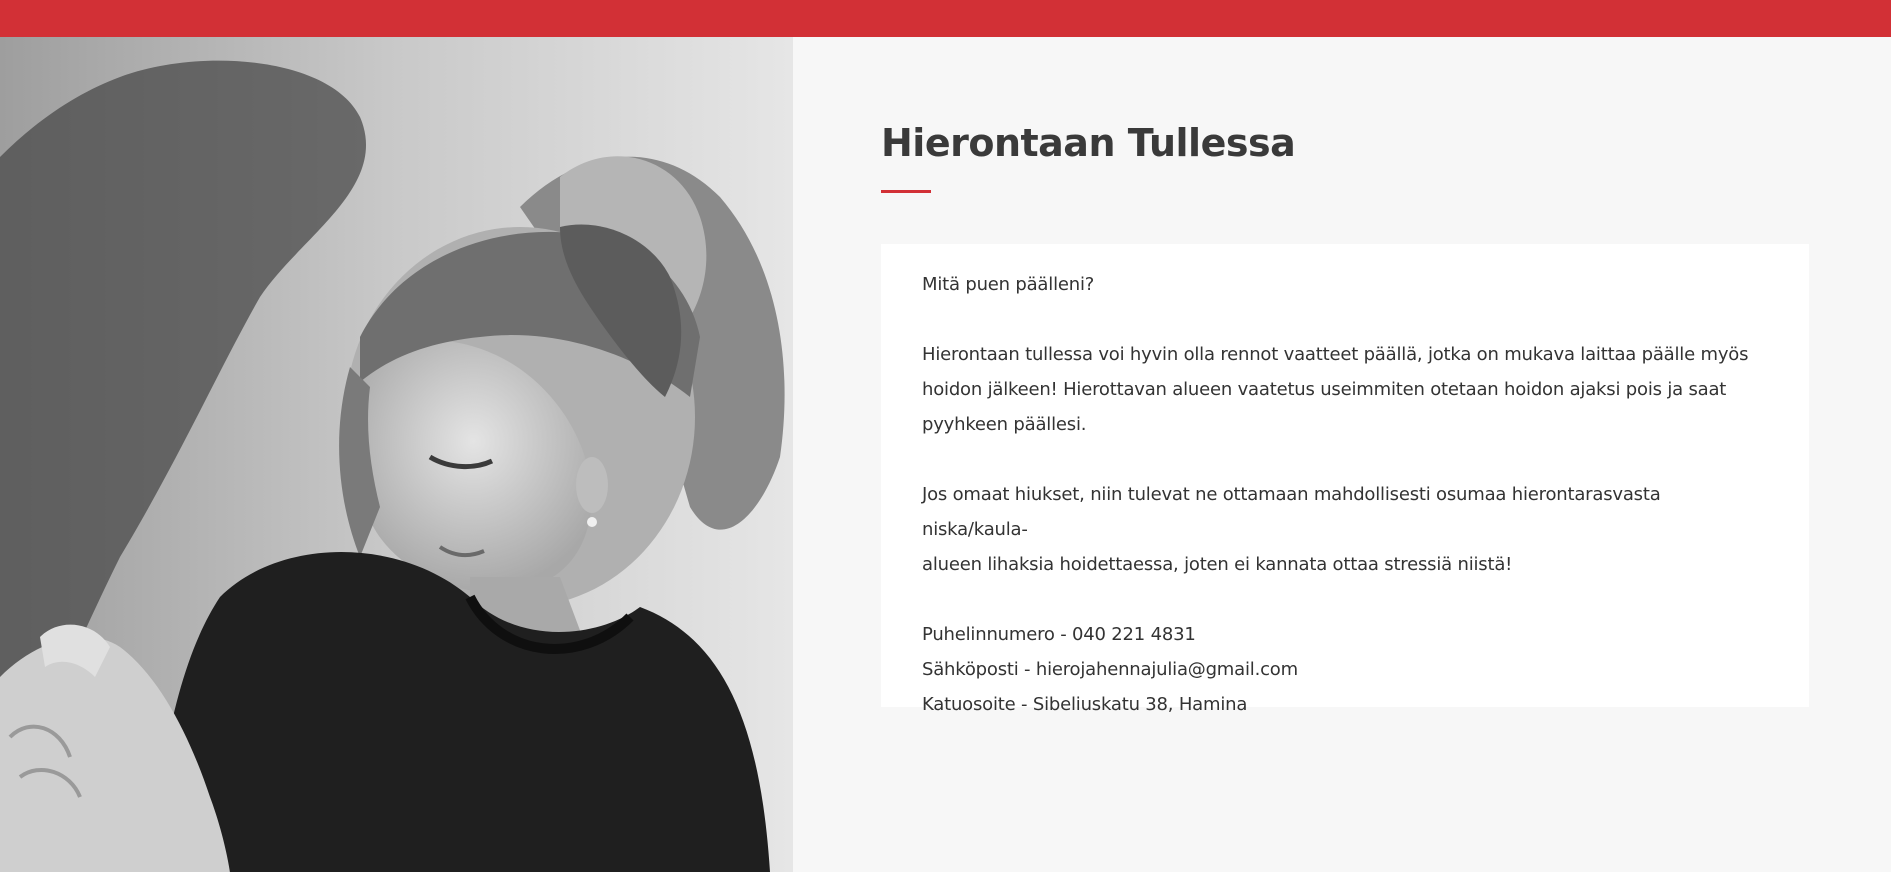 This screenshot has height=872, width=1891. Describe the element at coordinates (1088, 143) in the screenshot. I see `section-title: Hierontaan Tullessa` at that location.